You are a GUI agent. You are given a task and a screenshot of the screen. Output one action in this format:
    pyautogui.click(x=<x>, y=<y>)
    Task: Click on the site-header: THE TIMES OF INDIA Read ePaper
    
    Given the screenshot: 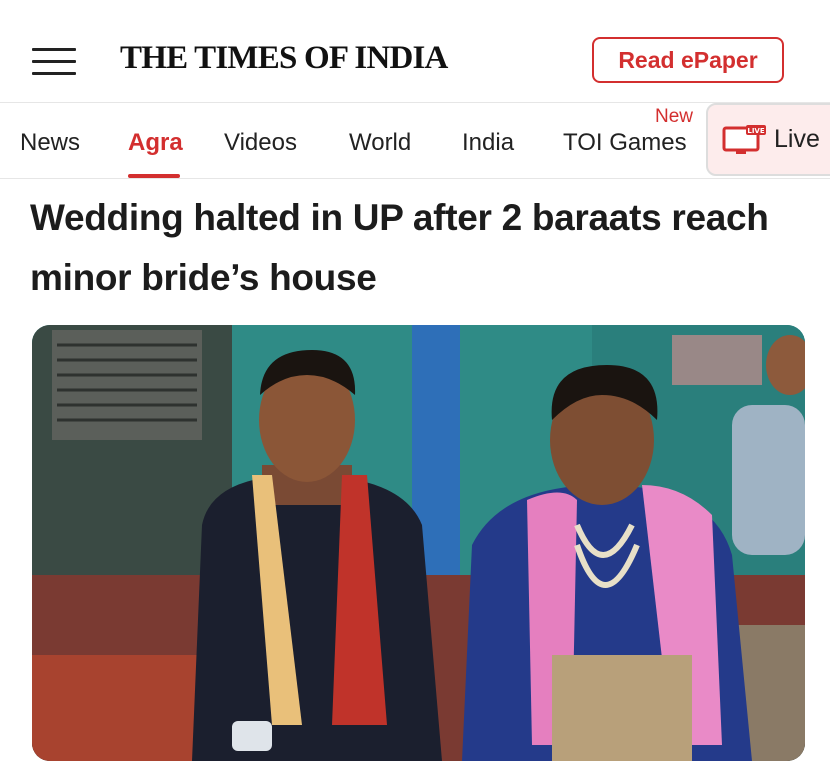 What is the action you would take?
    pyautogui.click(x=415, y=51)
    